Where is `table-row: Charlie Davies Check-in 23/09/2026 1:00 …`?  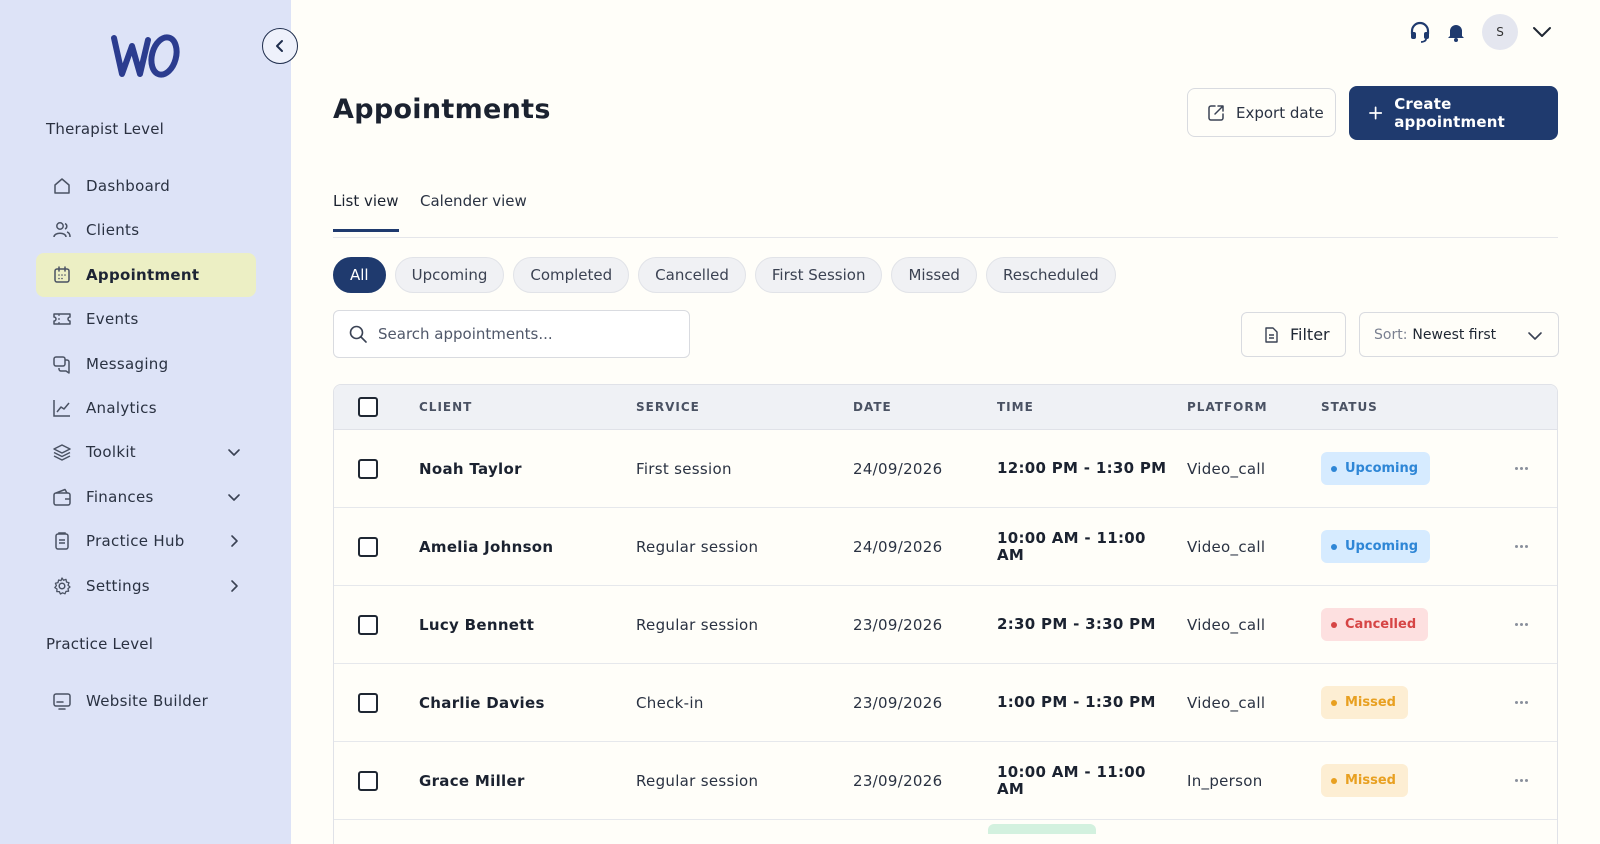
table-row: Charlie Davies Check-in 23/09/2026 1:00 … is located at coordinates (945, 703).